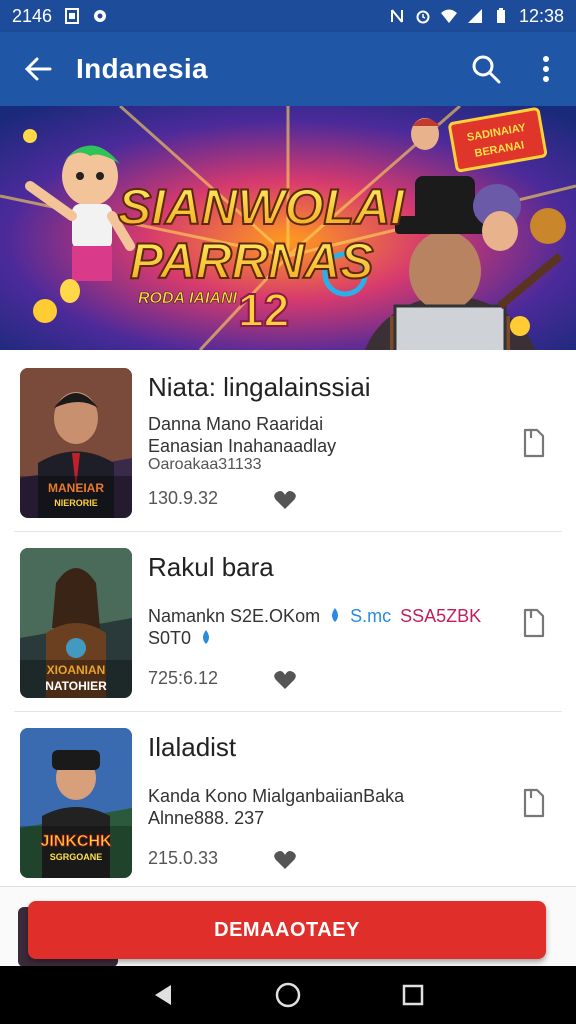 This screenshot has width=576, height=1024. I want to click on battery-icon, so click(500, 15).